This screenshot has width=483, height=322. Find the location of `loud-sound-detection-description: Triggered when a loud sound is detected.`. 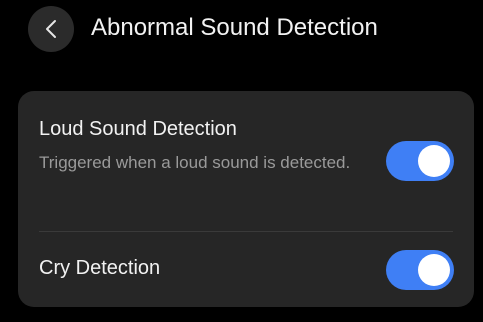

loud-sound-detection-description: Triggered when a loud sound is detected. is located at coordinates (195, 162).